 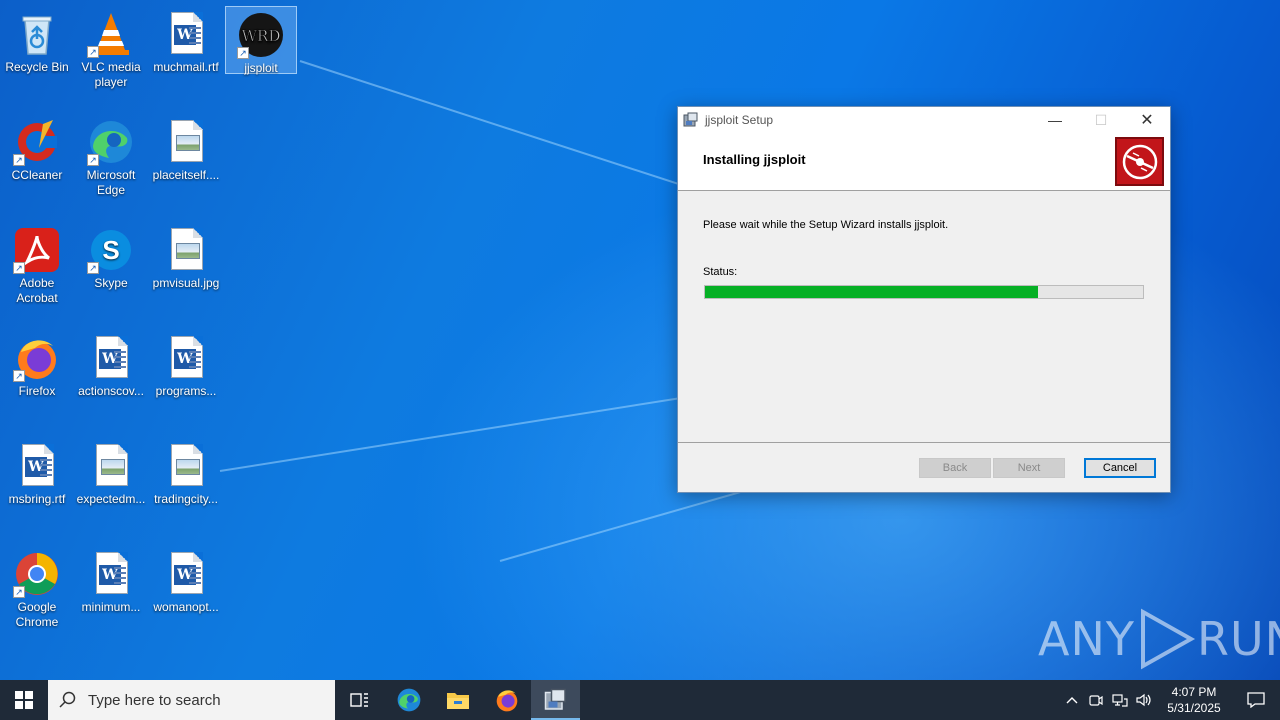 I want to click on acrobat-icon: ↗, so click(x=37, y=250).